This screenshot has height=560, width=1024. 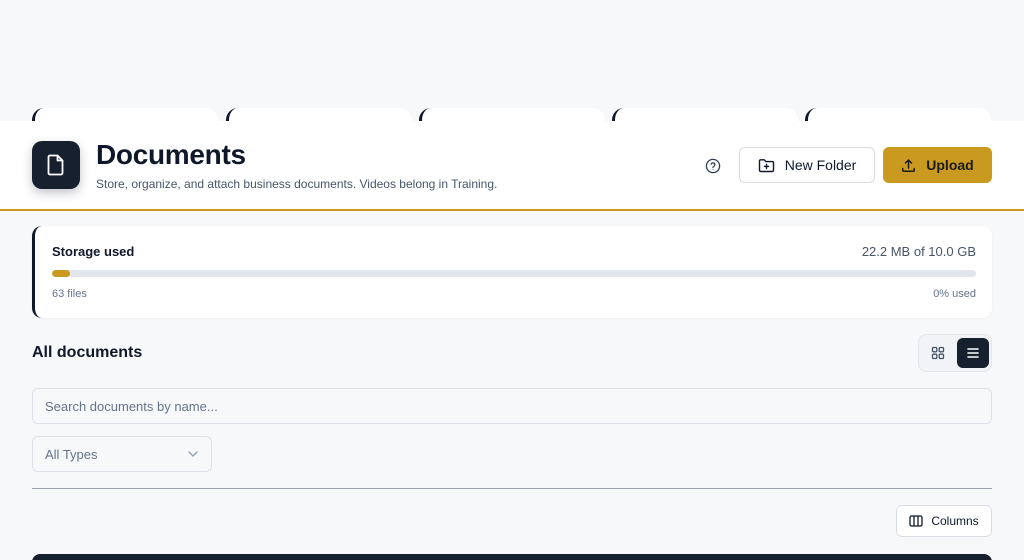 What do you see at coordinates (512, 488) in the screenshot?
I see `divider` at bounding box center [512, 488].